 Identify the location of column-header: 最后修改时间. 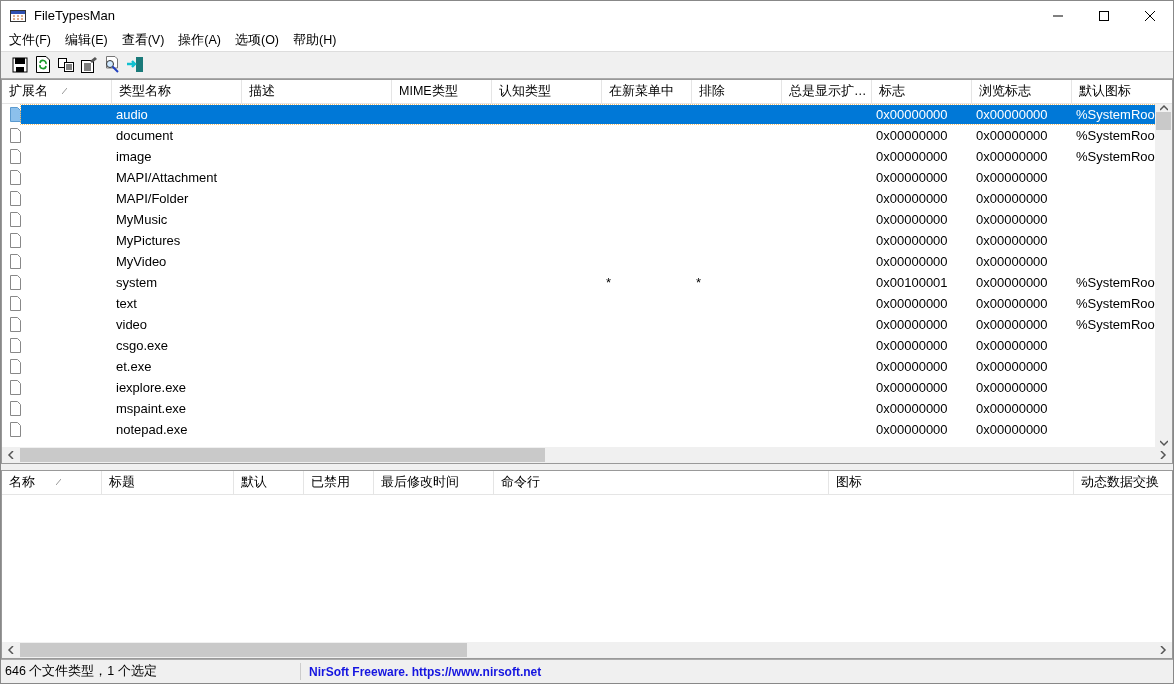
(434, 482).